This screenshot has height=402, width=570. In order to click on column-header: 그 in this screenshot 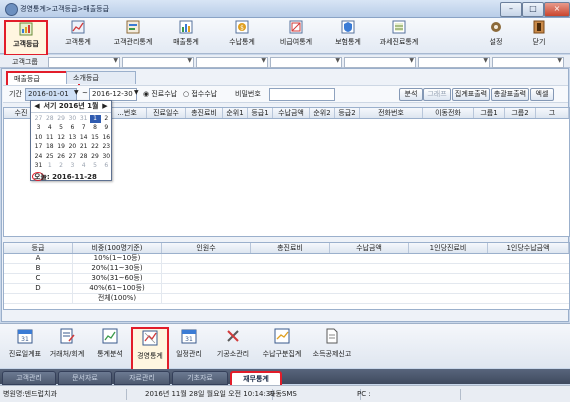, I will do `click(552, 113)`.